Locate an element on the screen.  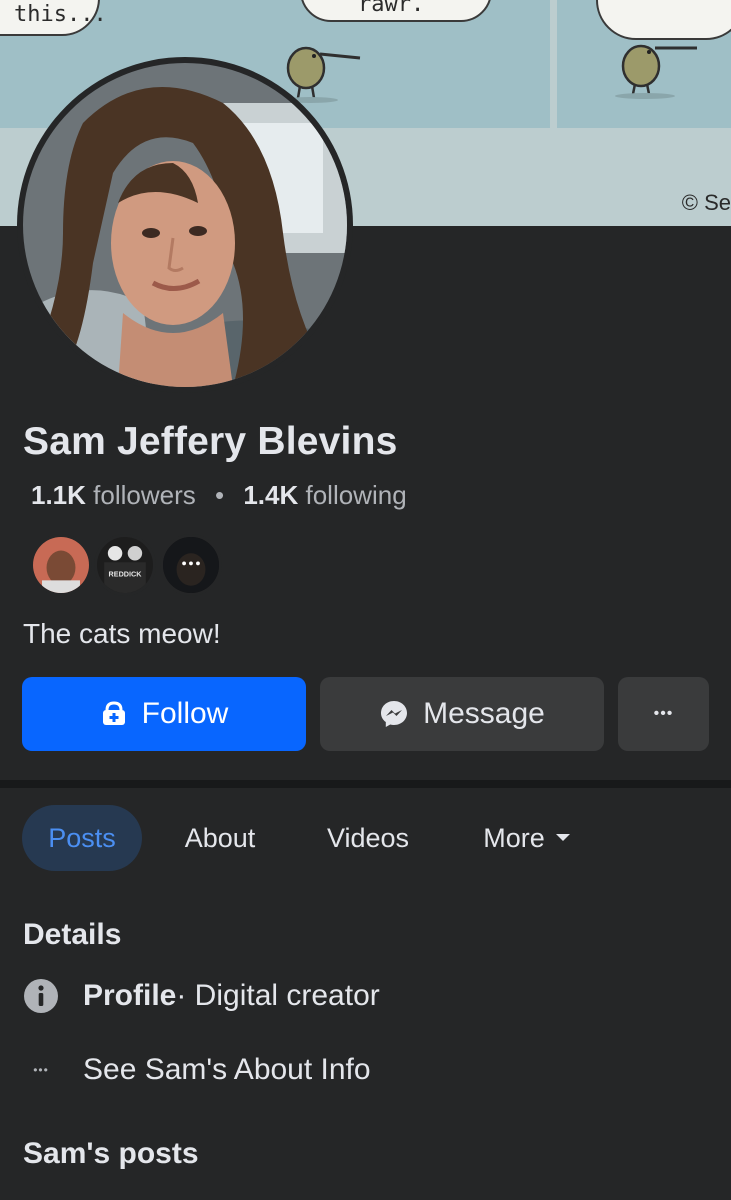
profile-photo is located at coordinates (185, 225).